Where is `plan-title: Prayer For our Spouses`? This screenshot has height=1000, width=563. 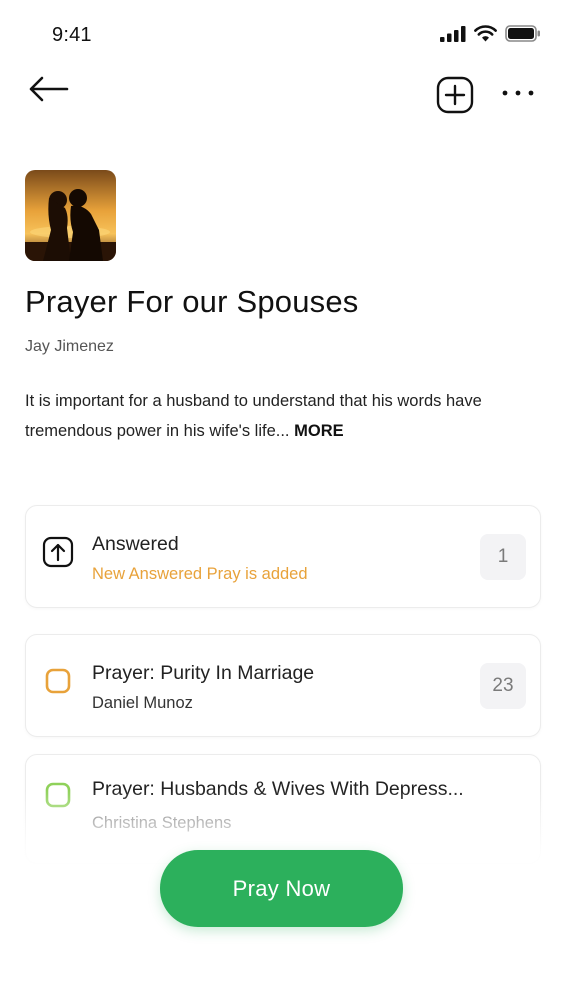
plan-title: Prayer For our Spouses is located at coordinates (192, 301).